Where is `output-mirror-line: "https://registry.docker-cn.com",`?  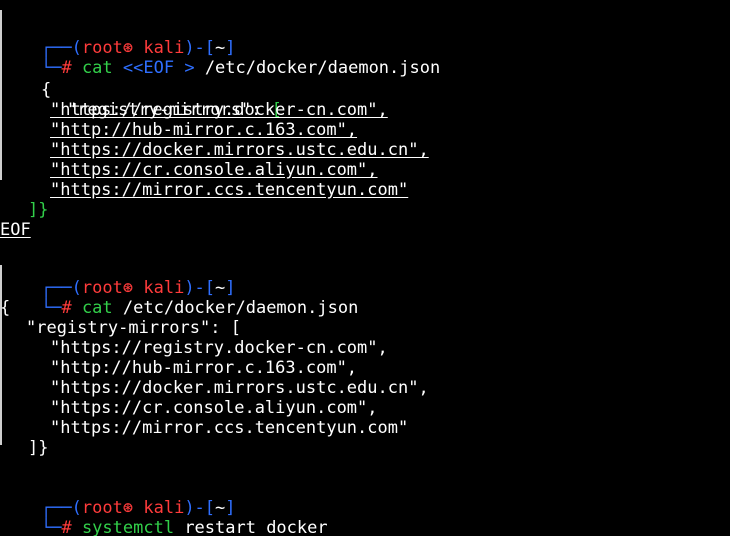
output-mirror-line: "https://registry.docker-cn.com", is located at coordinates (219, 348).